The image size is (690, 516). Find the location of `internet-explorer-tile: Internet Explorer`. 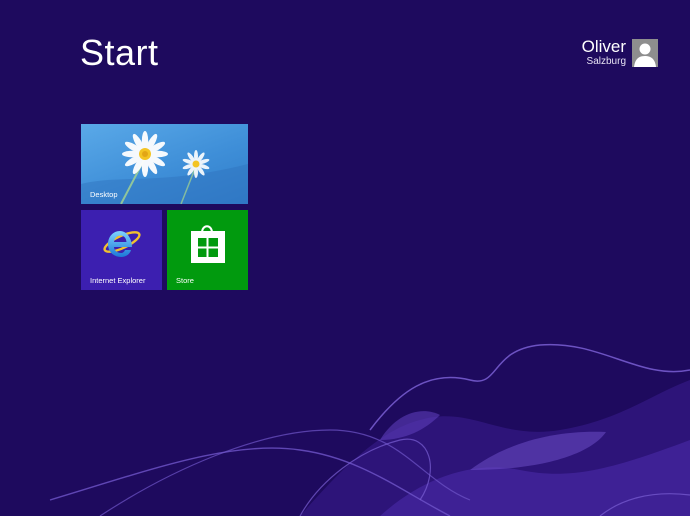

internet-explorer-tile: Internet Explorer is located at coordinates (121, 250).